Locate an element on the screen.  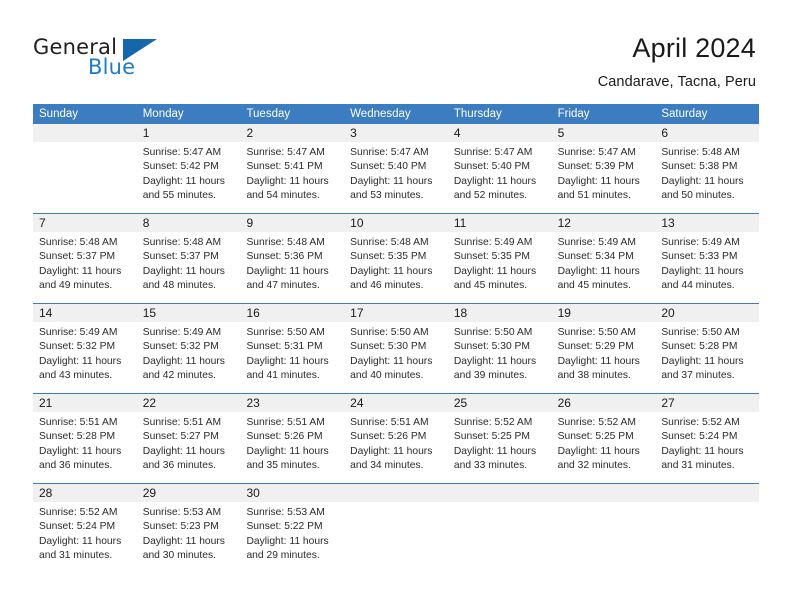
daylight-text-line2: and 43 minutes. is located at coordinates (76, 376).